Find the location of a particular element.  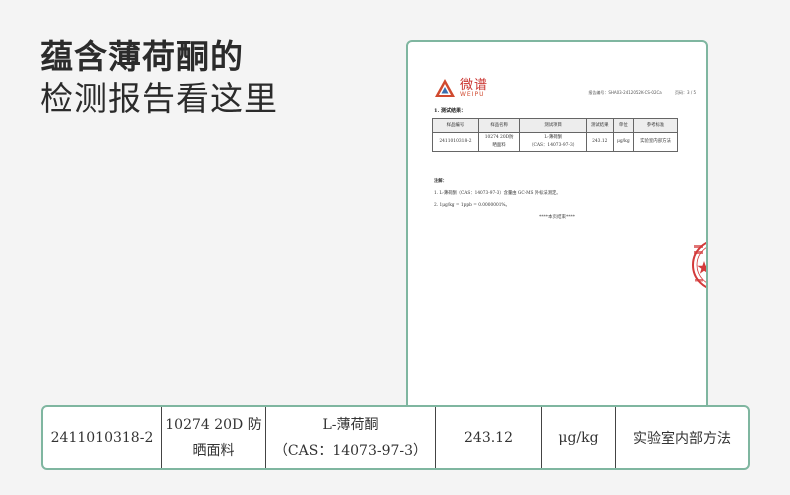

sample-name-line2: 晒面料 is located at coordinates (499, 145).